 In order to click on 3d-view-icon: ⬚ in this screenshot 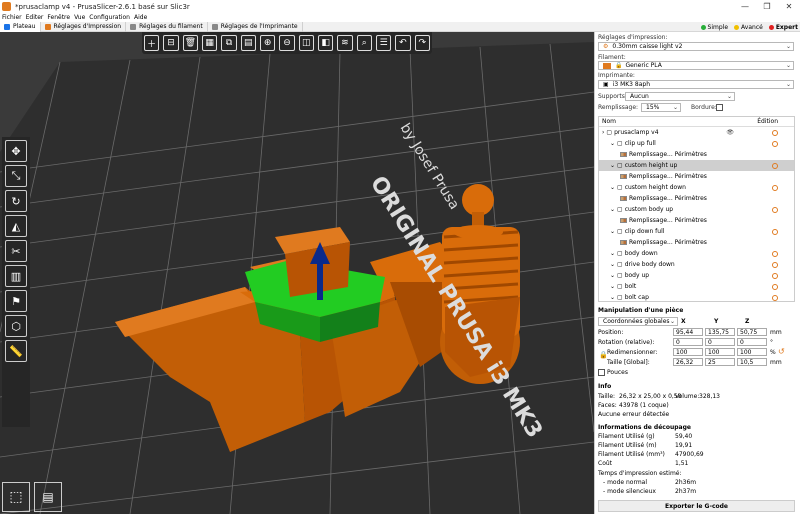, I will do `click(16, 497)`.